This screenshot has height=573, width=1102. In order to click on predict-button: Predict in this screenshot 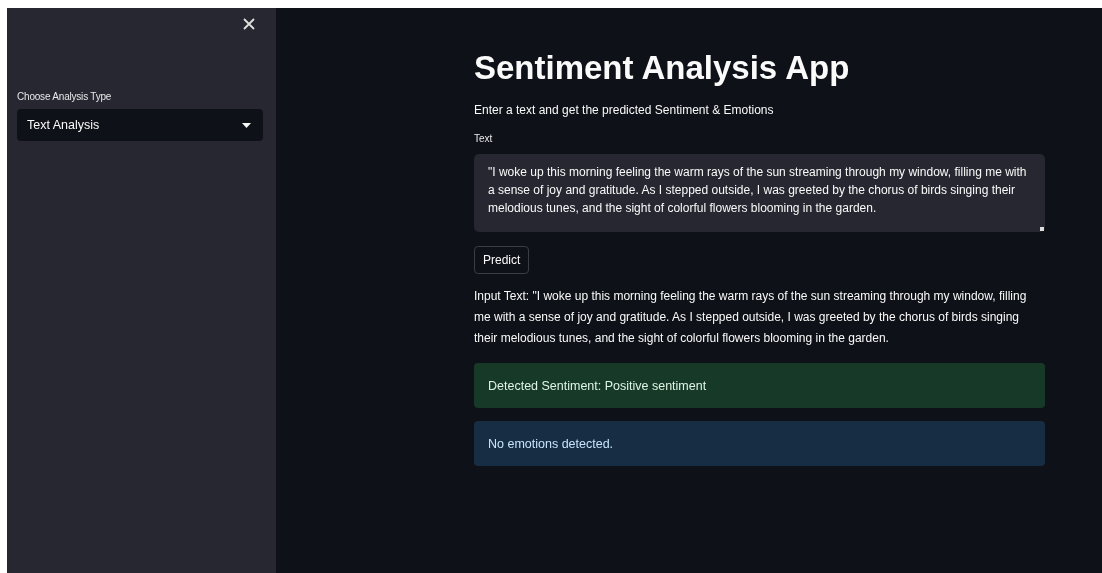, I will do `click(502, 260)`.